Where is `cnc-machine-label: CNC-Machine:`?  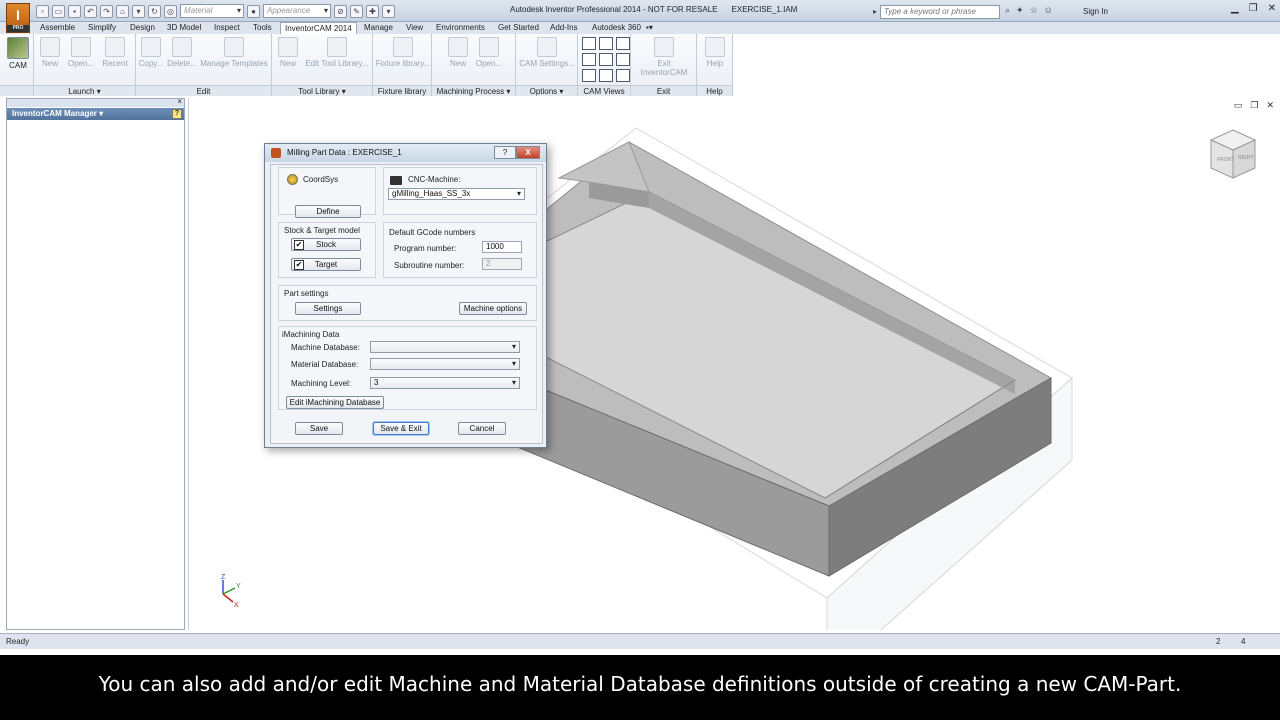 cnc-machine-label: CNC-Machine: is located at coordinates (434, 179).